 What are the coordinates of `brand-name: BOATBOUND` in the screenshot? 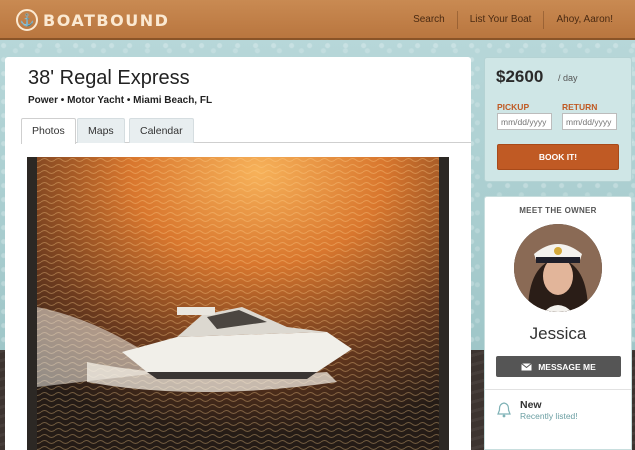 It's located at (106, 20).